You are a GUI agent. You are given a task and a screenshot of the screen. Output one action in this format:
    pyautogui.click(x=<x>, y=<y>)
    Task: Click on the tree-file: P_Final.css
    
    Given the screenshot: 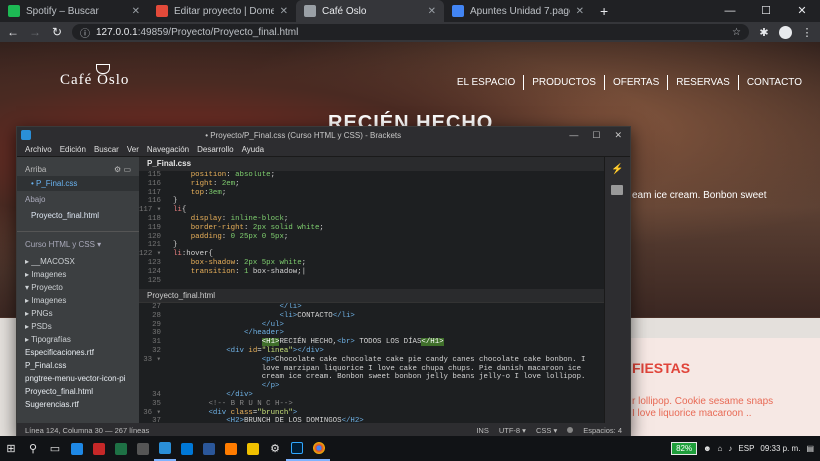 What is the action you would take?
    pyautogui.click(x=78, y=365)
    